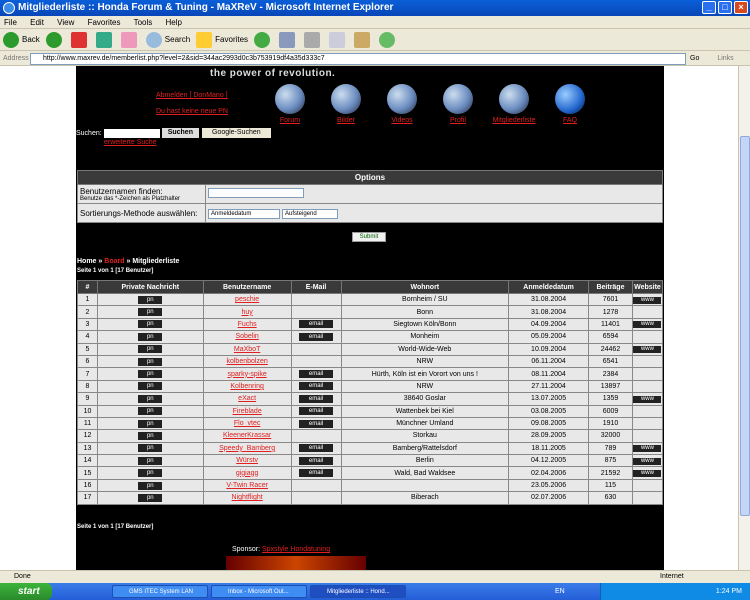 This screenshot has width=750, height=600. Describe the element at coordinates (458, 104) in the screenshot. I see `nav-profil: Profil` at that location.